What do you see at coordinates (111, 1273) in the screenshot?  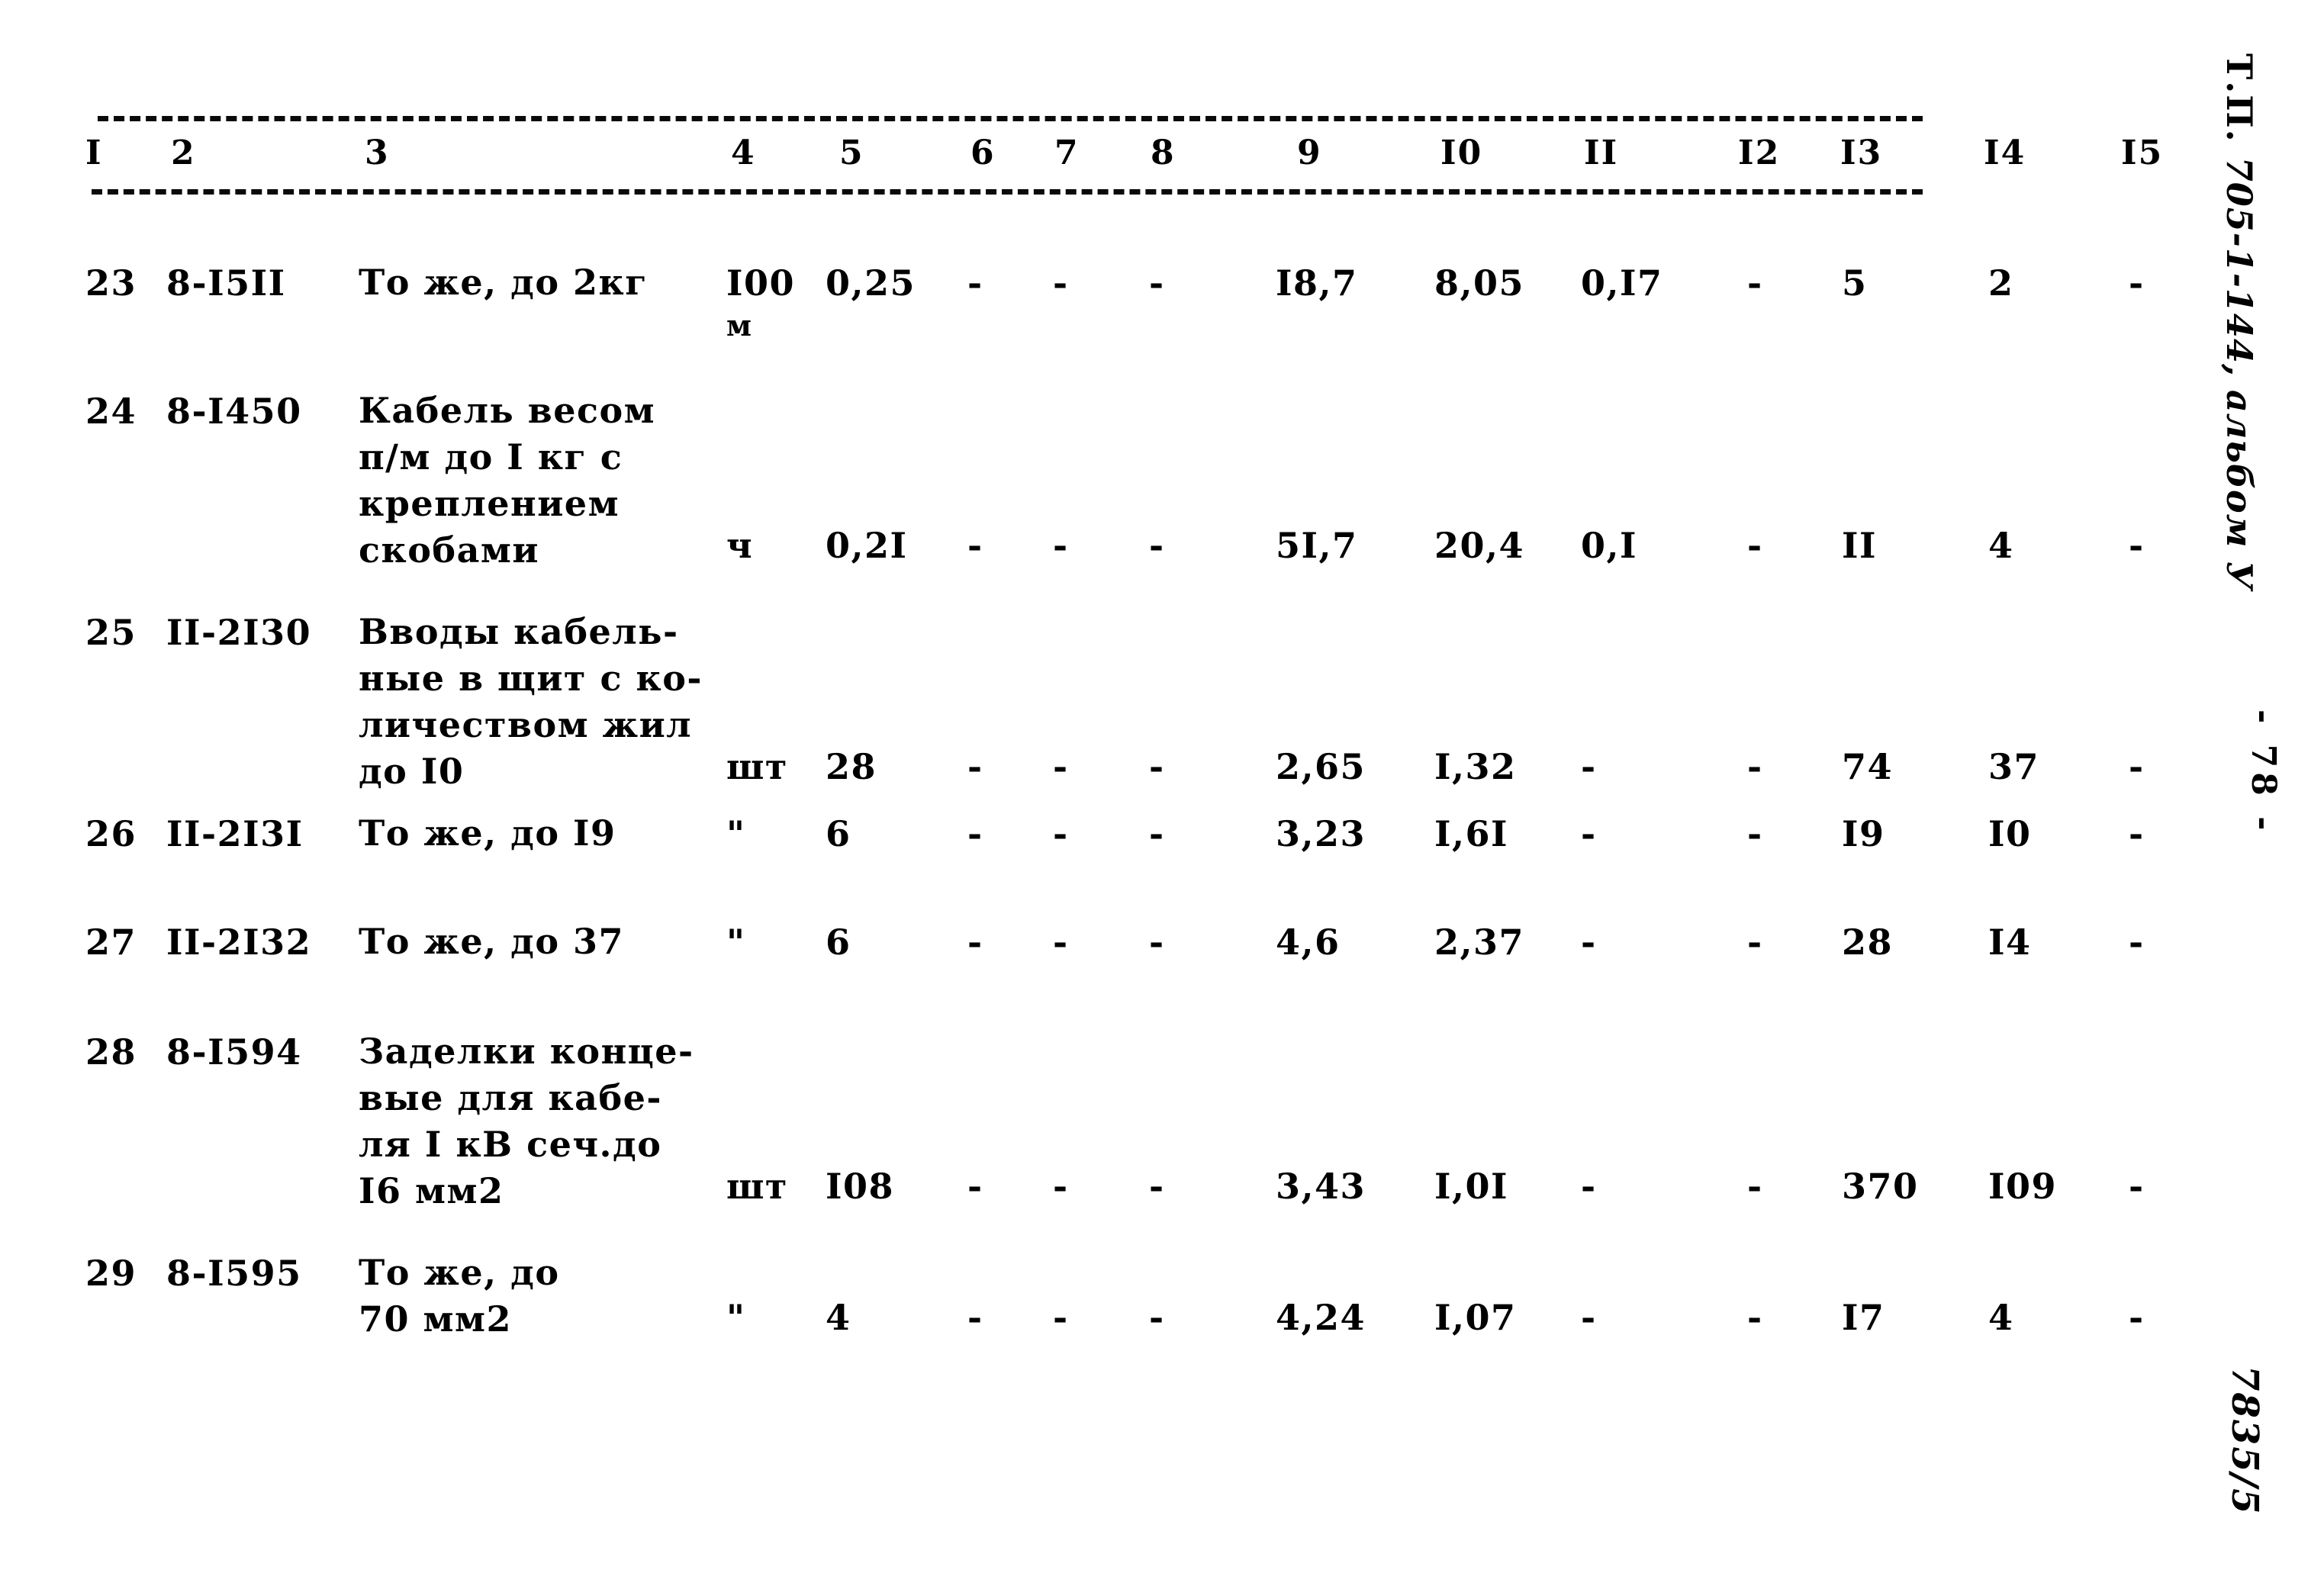 I see `row-number: 29` at bounding box center [111, 1273].